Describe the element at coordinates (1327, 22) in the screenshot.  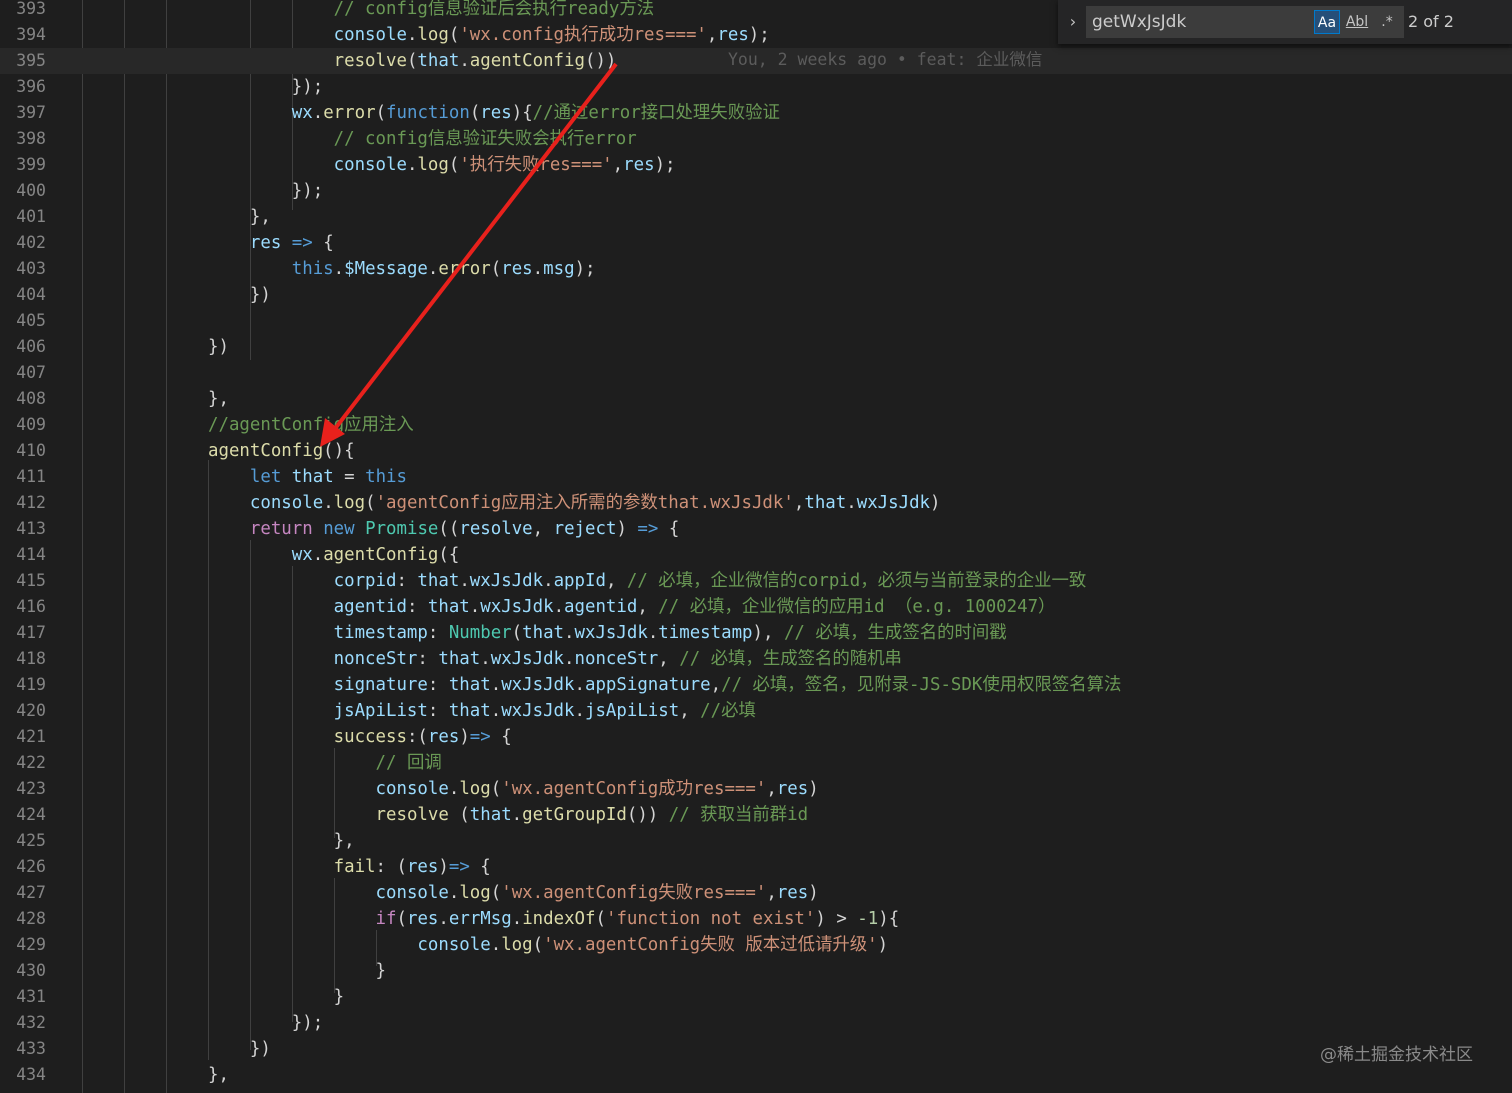
I see `match-case-toggle: Aa` at that location.